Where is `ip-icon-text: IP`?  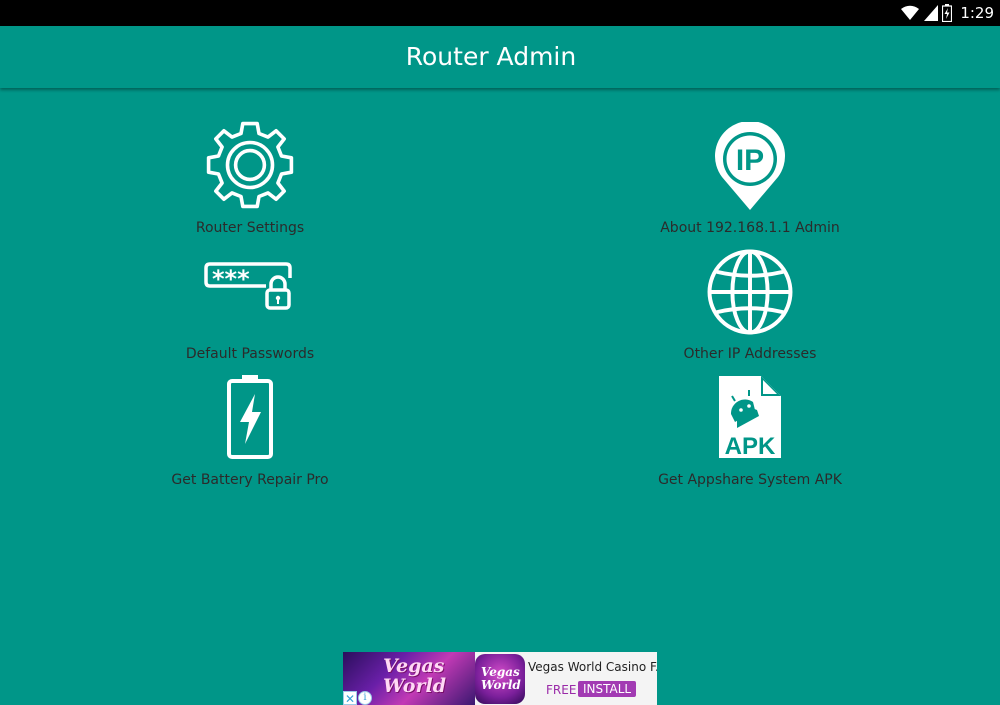 ip-icon-text: IP is located at coordinates (750, 160).